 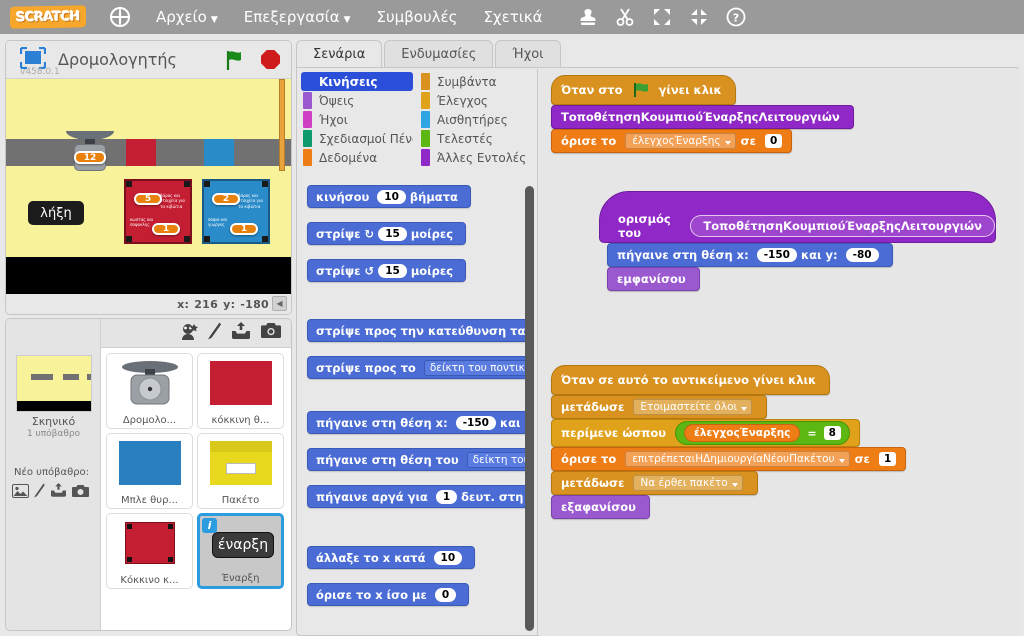 What do you see at coordinates (388, 594) in the screenshot?
I see `palette-block-set-x: όρισε το x ίσο με 0` at bounding box center [388, 594].